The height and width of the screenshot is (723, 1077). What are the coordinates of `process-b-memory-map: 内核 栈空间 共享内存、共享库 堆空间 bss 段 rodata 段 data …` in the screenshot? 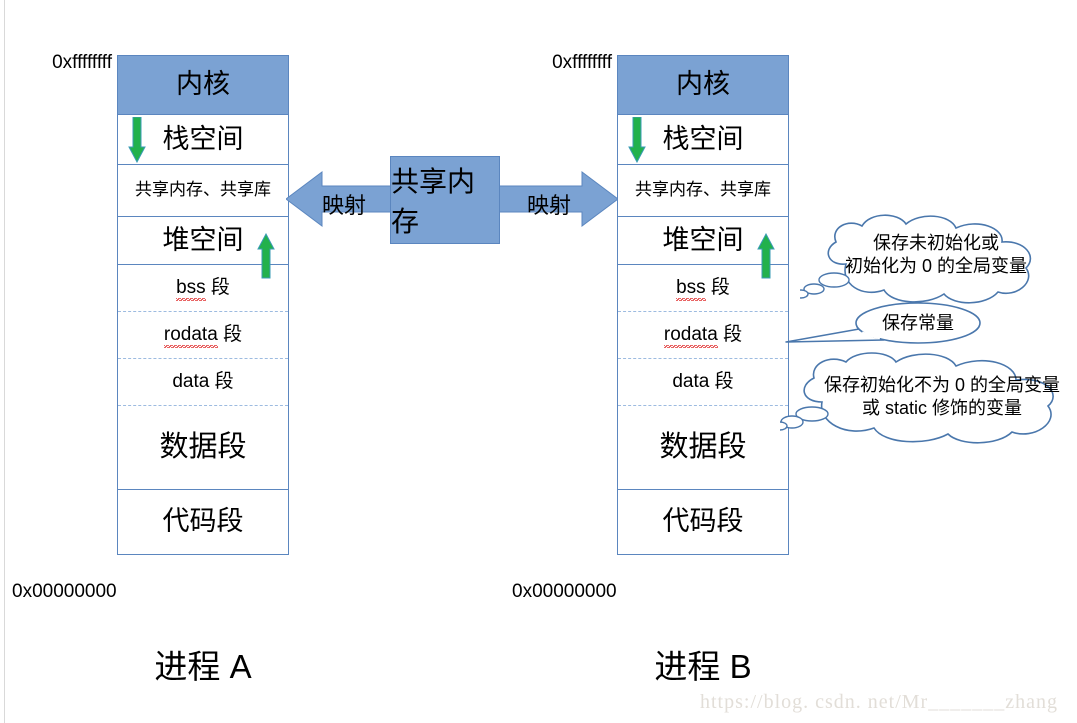 It's located at (703, 305).